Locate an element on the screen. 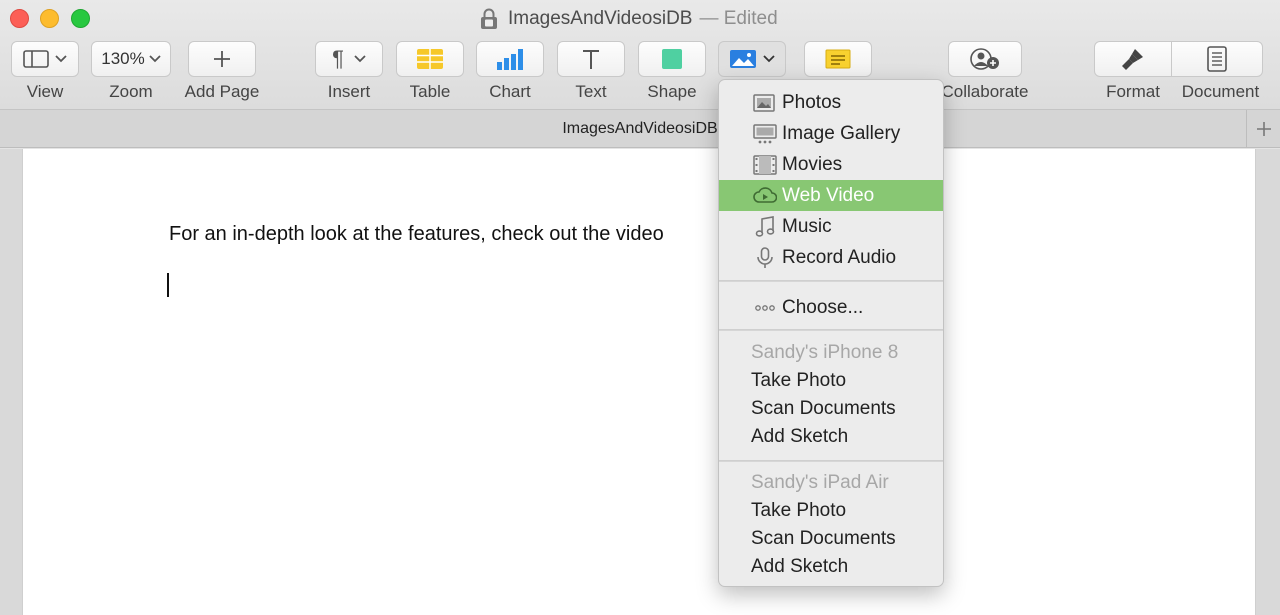 The width and height of the screenshot is (1280, 615). photos-icon is located at coordinates (764, 103).